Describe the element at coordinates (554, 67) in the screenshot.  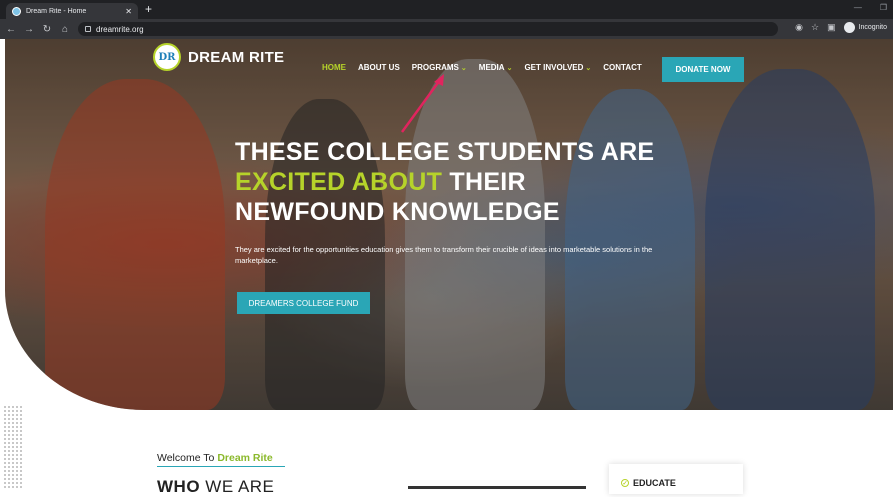
I see `nav-item-label: GET INVOLVED` at that location.